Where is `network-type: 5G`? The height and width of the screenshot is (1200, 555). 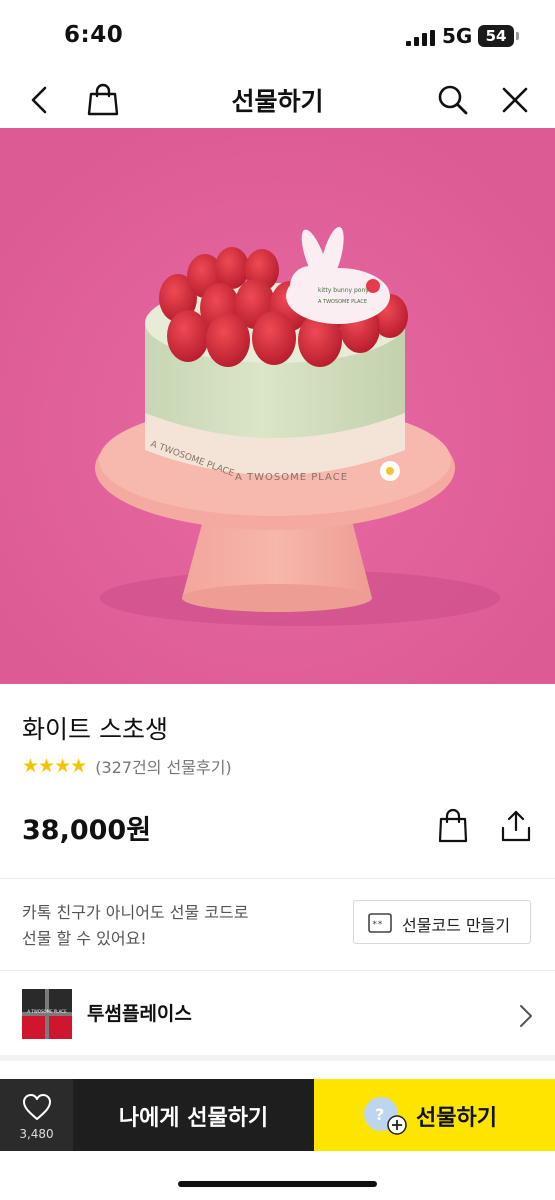 network-type: 5G is located at coordinates (457, 36).